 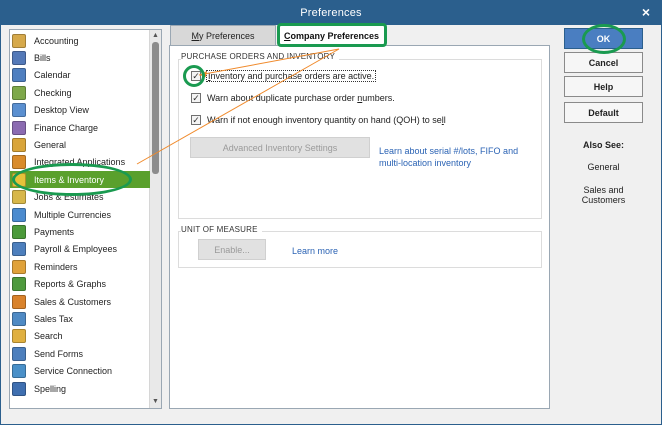 What do you see at coordinates (19, 353) in the screenshot?
I see `send-forms-icon` at bounding box center [19, 353].